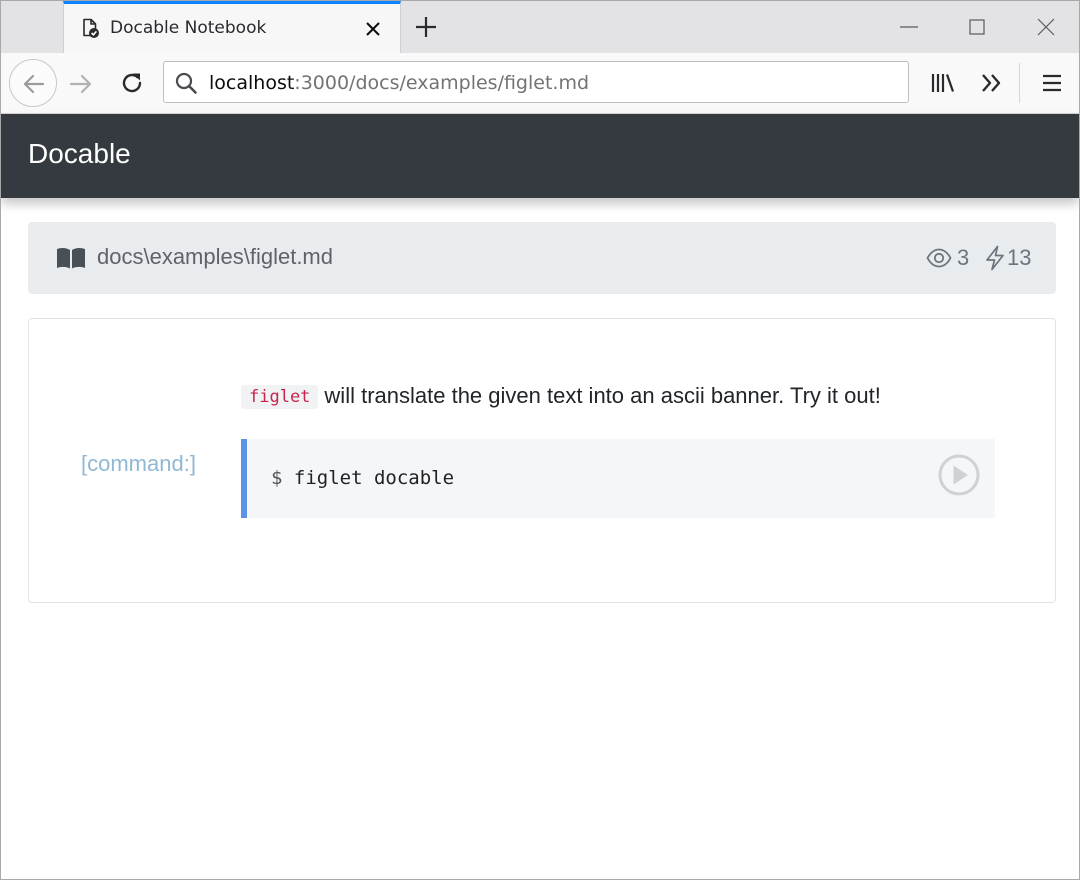 The image size is (1080, 880). Describe the element at coordinates (1019, 83) in the screenshot. I see `toolbar-separator` at that location.